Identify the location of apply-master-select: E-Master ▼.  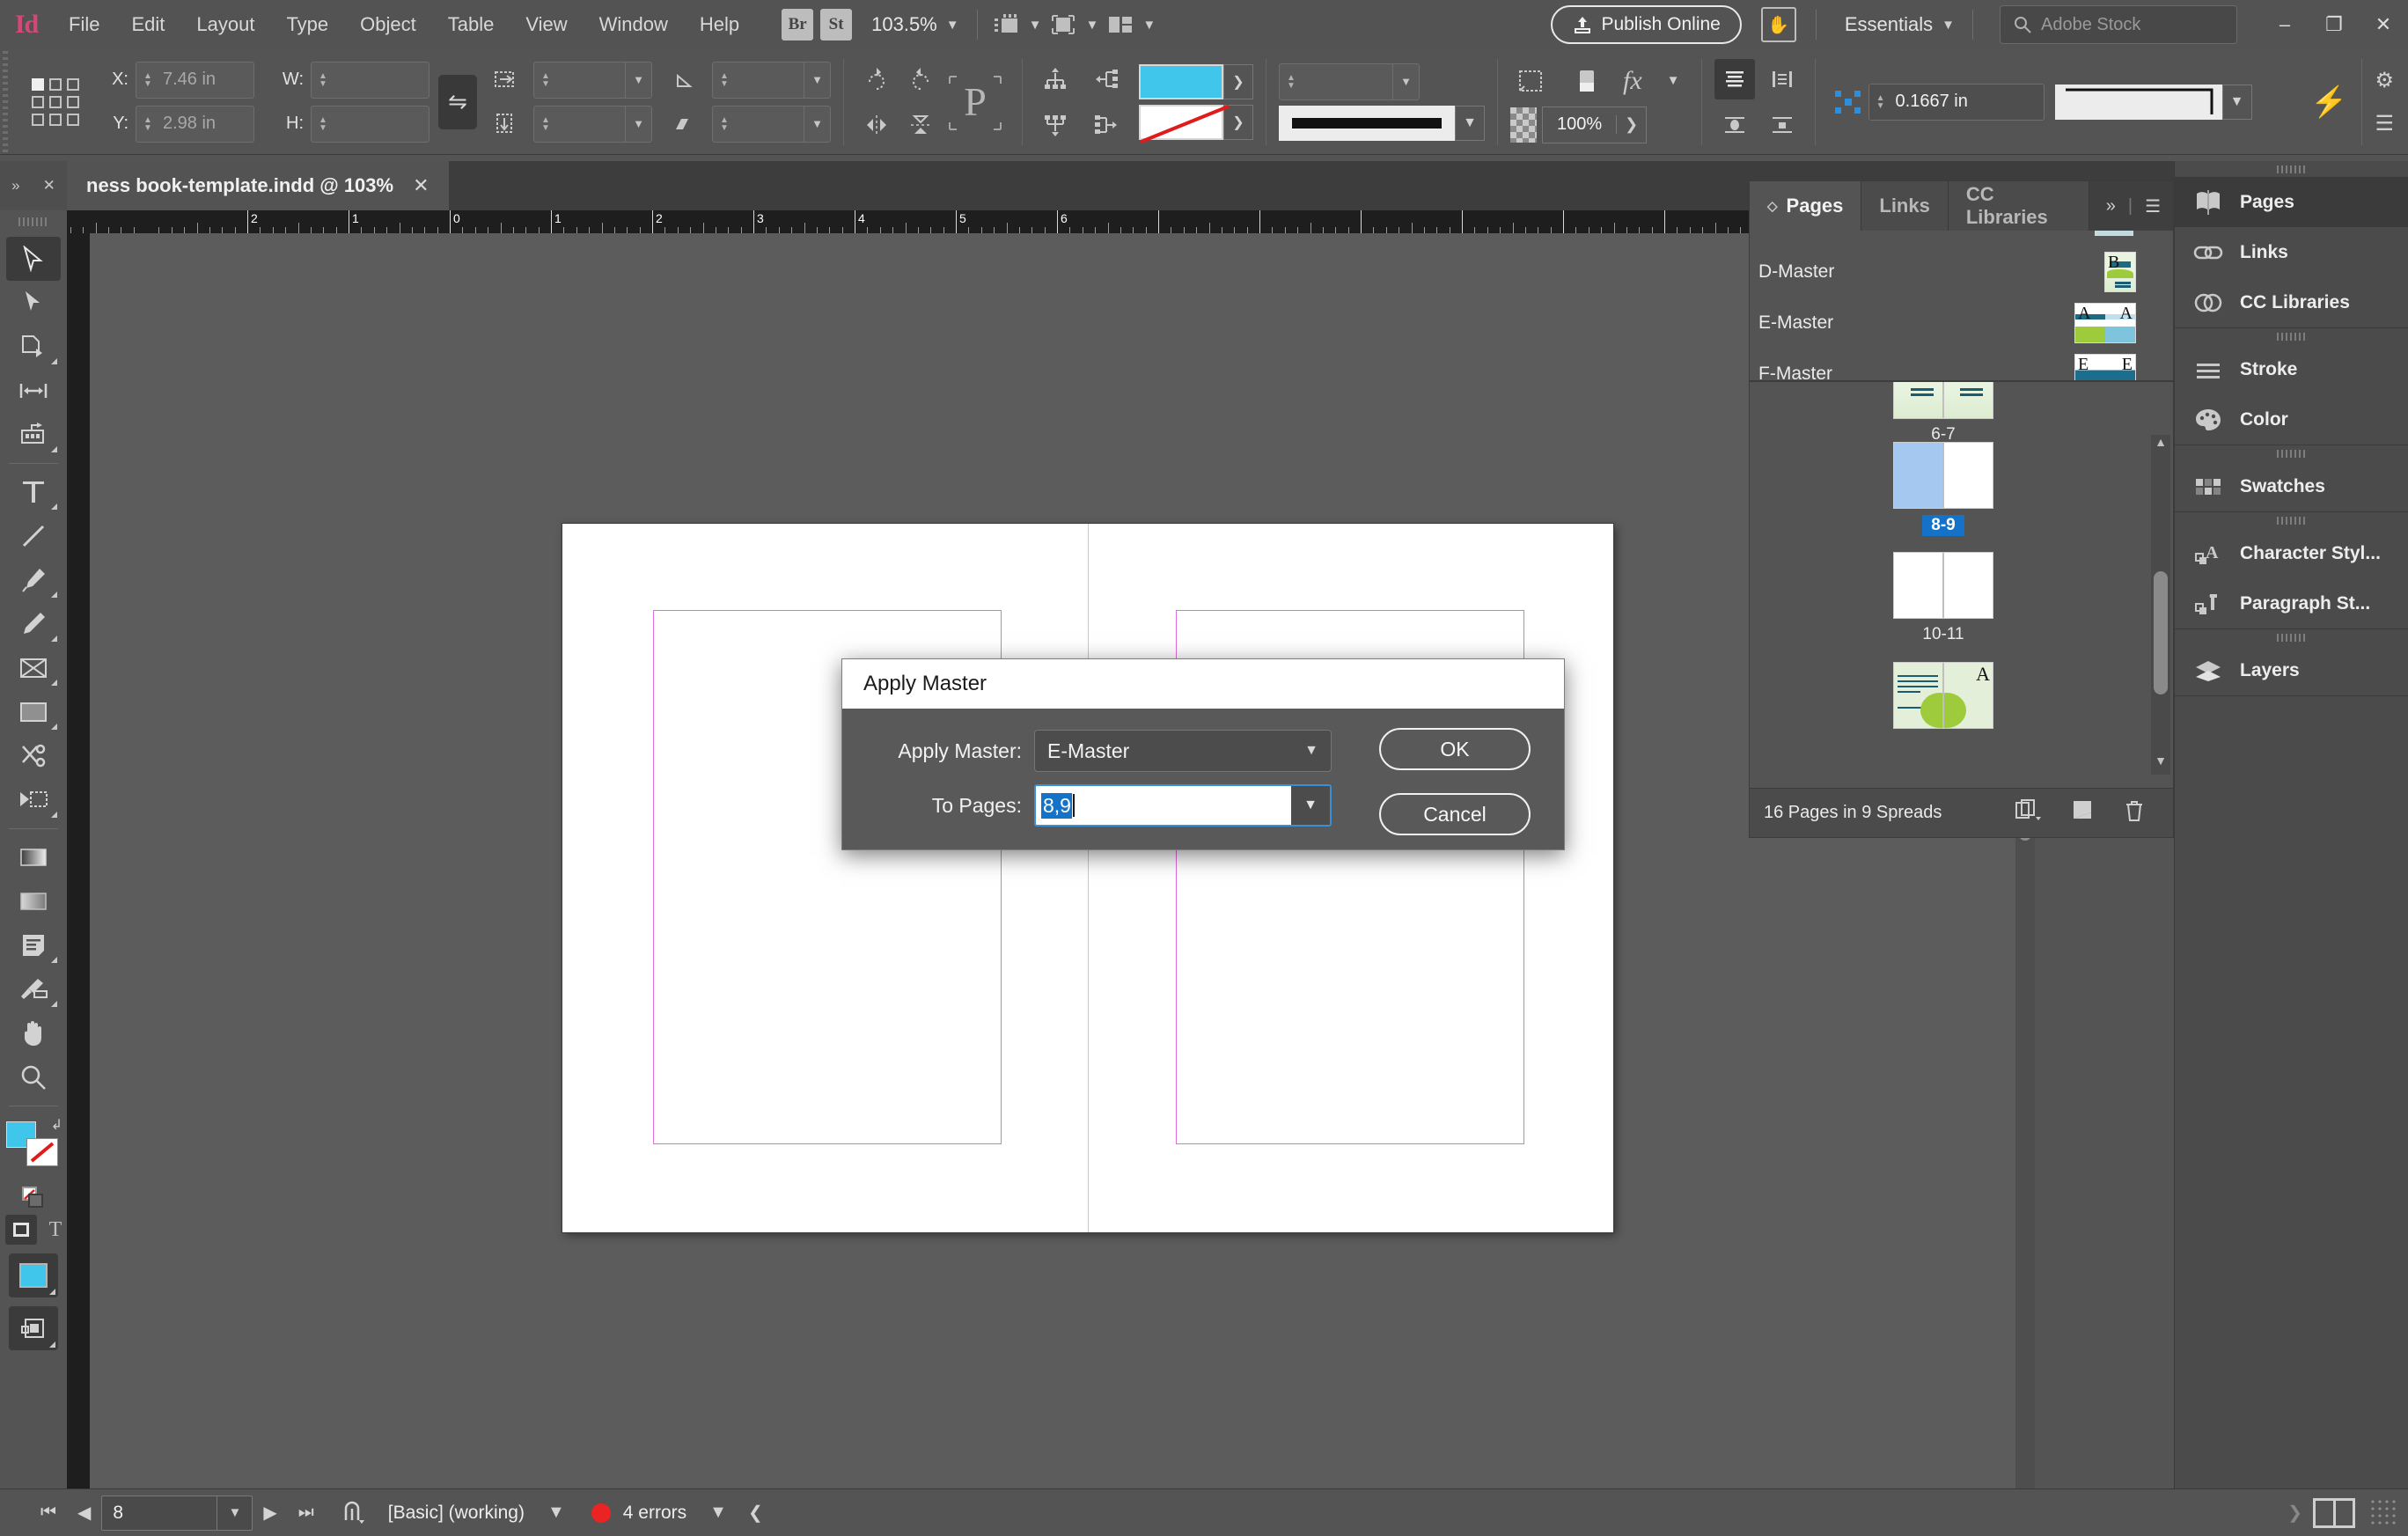
(1183, 751).